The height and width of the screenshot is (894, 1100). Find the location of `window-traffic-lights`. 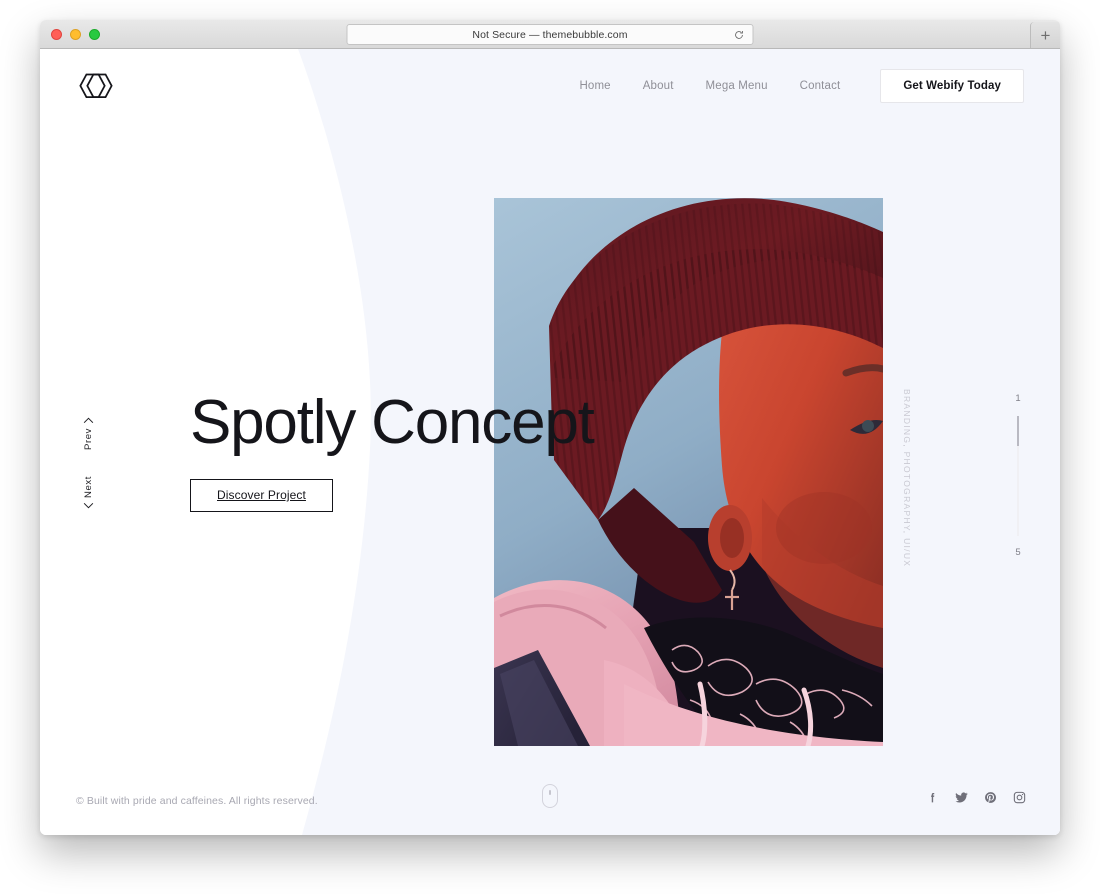

window-traffic-lights is located at coordinates (75, 34).